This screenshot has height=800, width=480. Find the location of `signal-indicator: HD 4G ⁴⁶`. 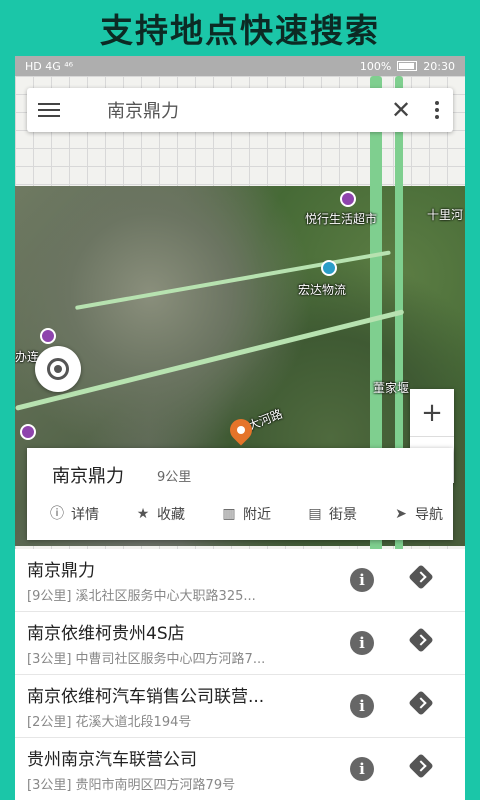

signal-indicator: HD 4G ⁴⁶ is located at coordinates (49, 66).